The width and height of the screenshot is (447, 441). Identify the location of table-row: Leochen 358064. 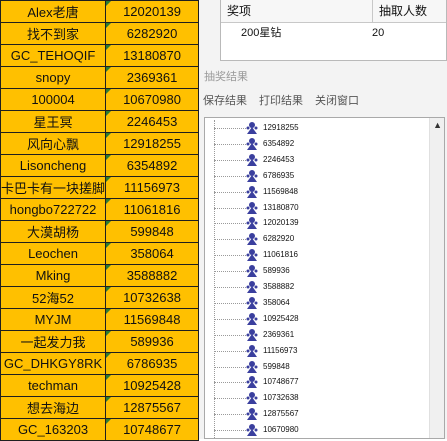
(99, 253).